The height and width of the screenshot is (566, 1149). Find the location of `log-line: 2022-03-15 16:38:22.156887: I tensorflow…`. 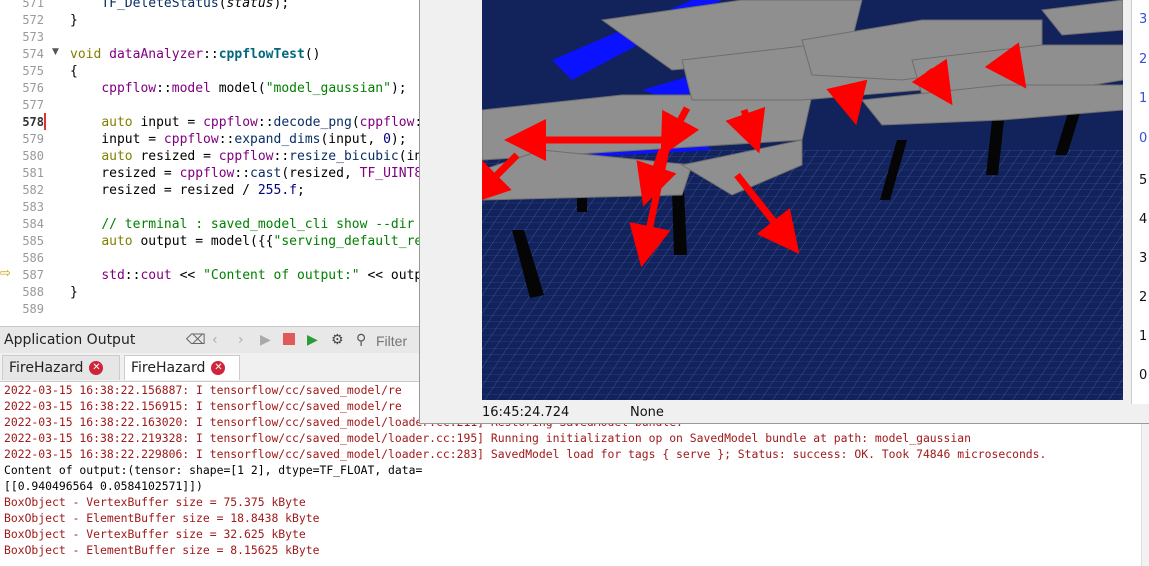

log-line: 2022-03-15 16:38:22.156887: I tensorflow… is located at coordinates (203, 390).